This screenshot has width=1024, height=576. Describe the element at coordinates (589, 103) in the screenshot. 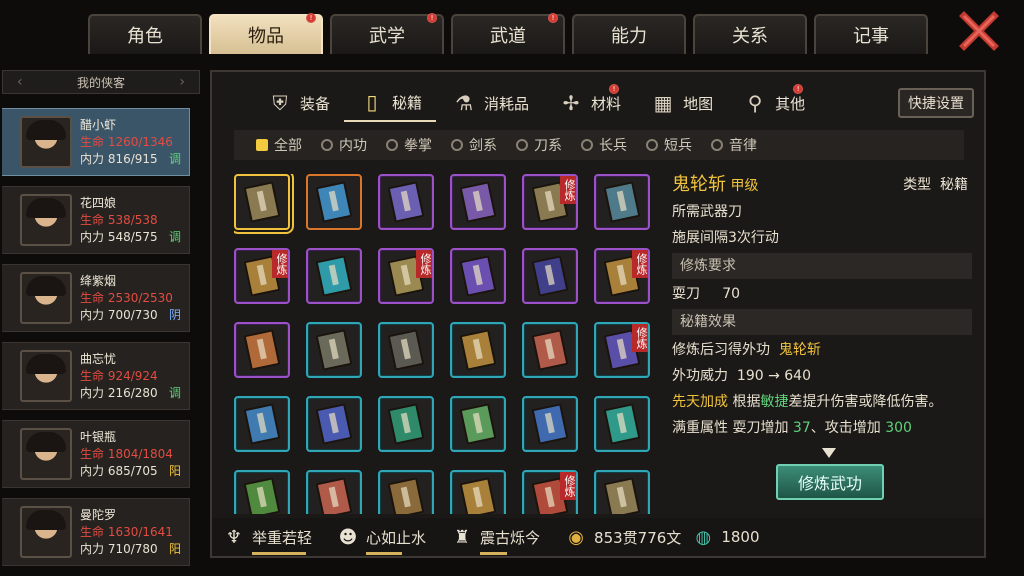

I see `category-tab-3: ✢ 材料!` at that location.